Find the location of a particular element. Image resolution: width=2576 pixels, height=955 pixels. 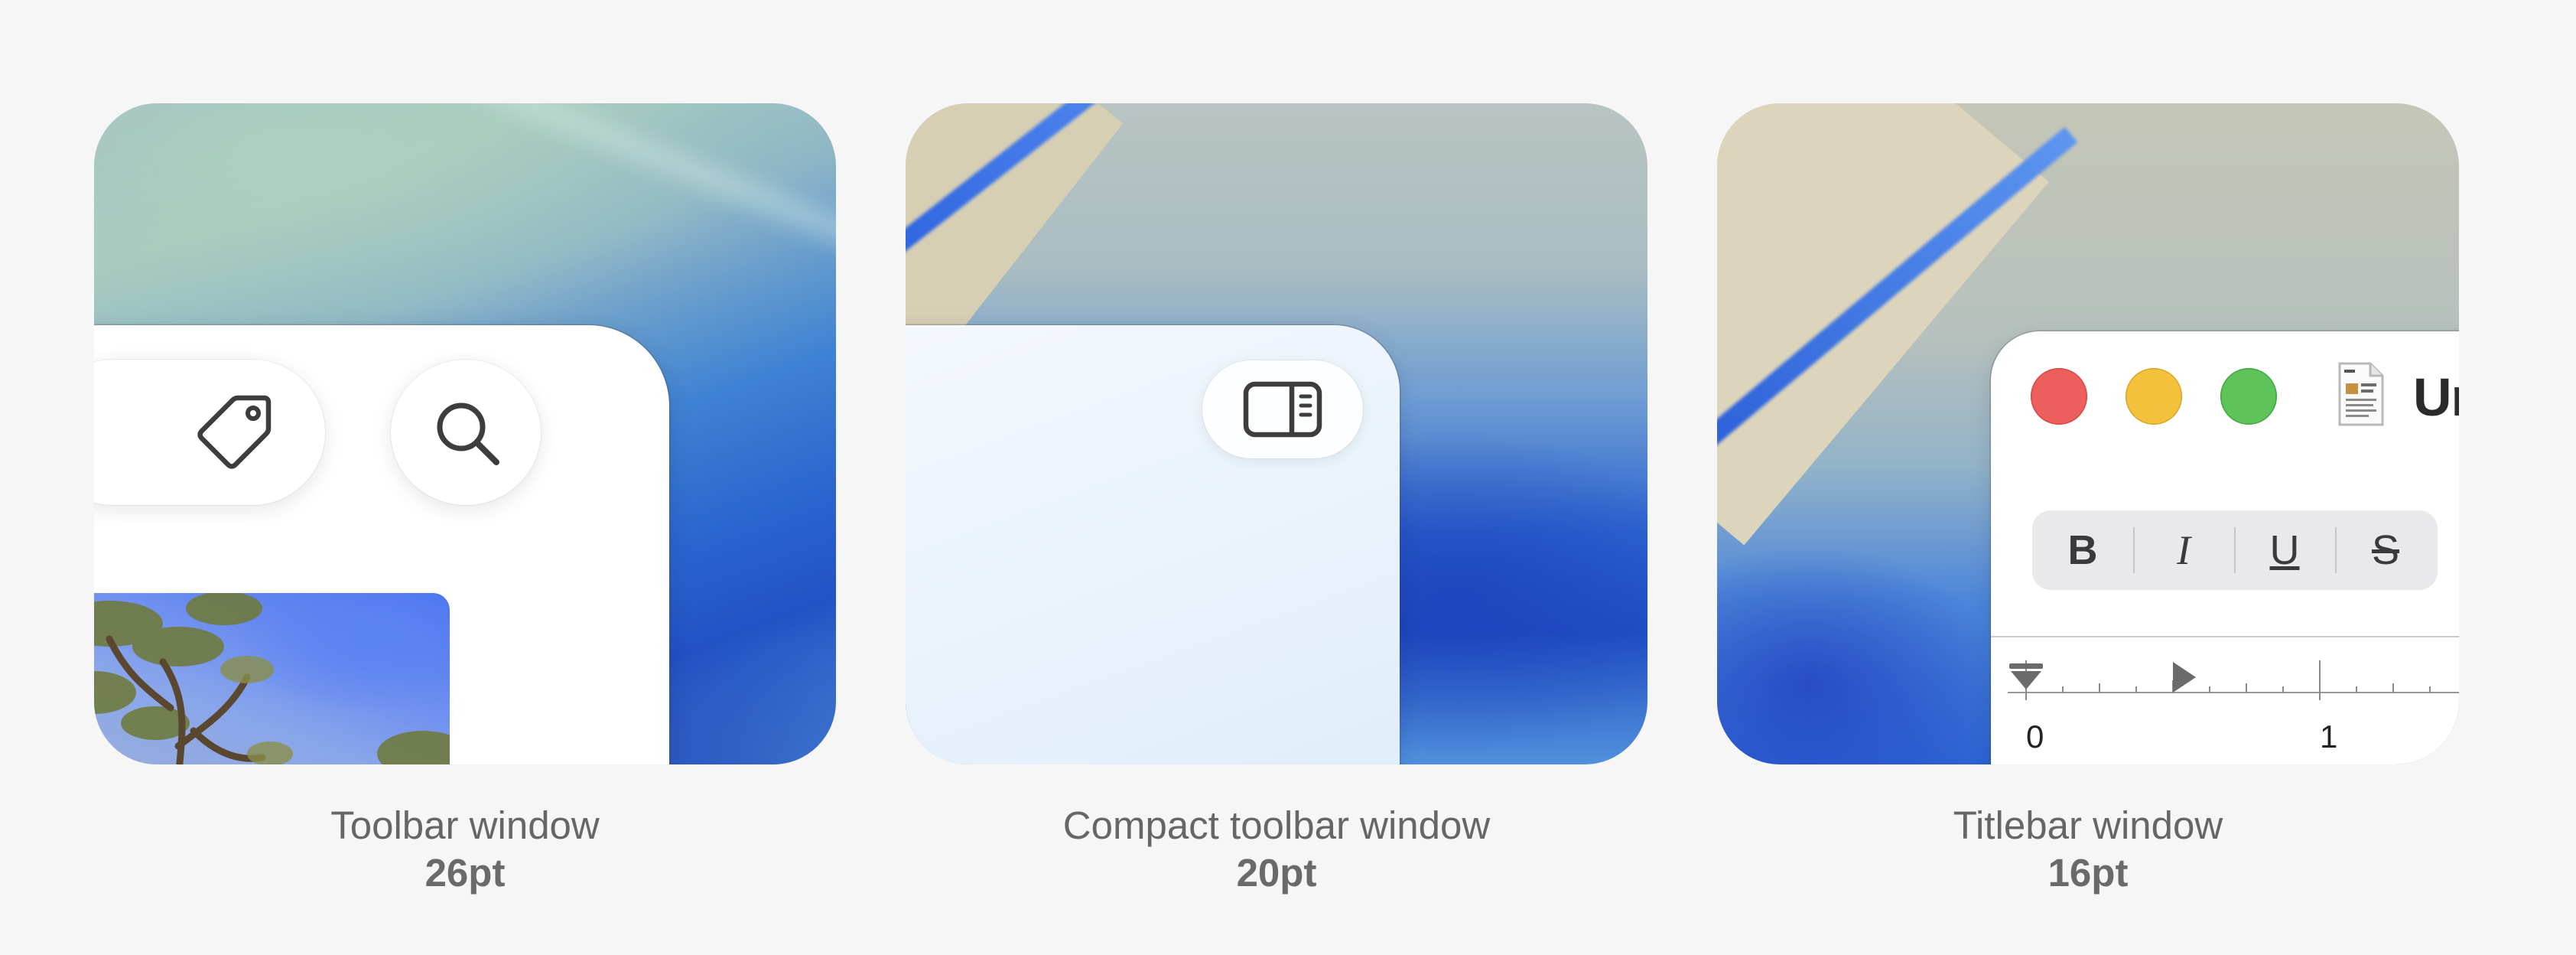

strikethrough-button: S is located at coordinates (2385, 550).